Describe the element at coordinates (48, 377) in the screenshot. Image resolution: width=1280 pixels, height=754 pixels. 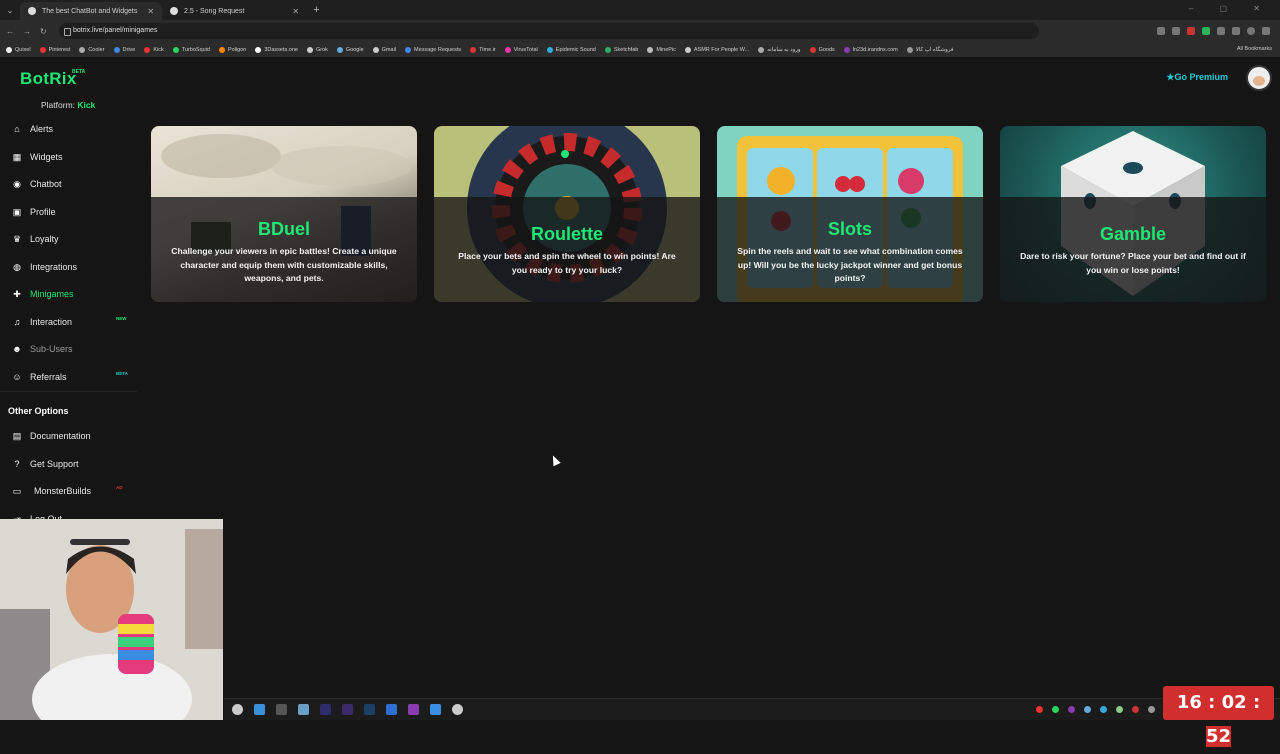
I see `sidebar-item-label: Referrals` at that location.